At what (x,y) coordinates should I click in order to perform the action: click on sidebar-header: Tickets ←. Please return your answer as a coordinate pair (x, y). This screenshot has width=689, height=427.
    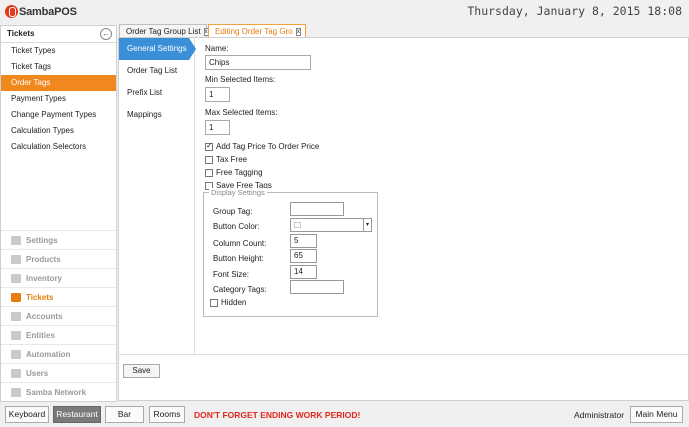
    Looking at the image, I should click on (58, 34).